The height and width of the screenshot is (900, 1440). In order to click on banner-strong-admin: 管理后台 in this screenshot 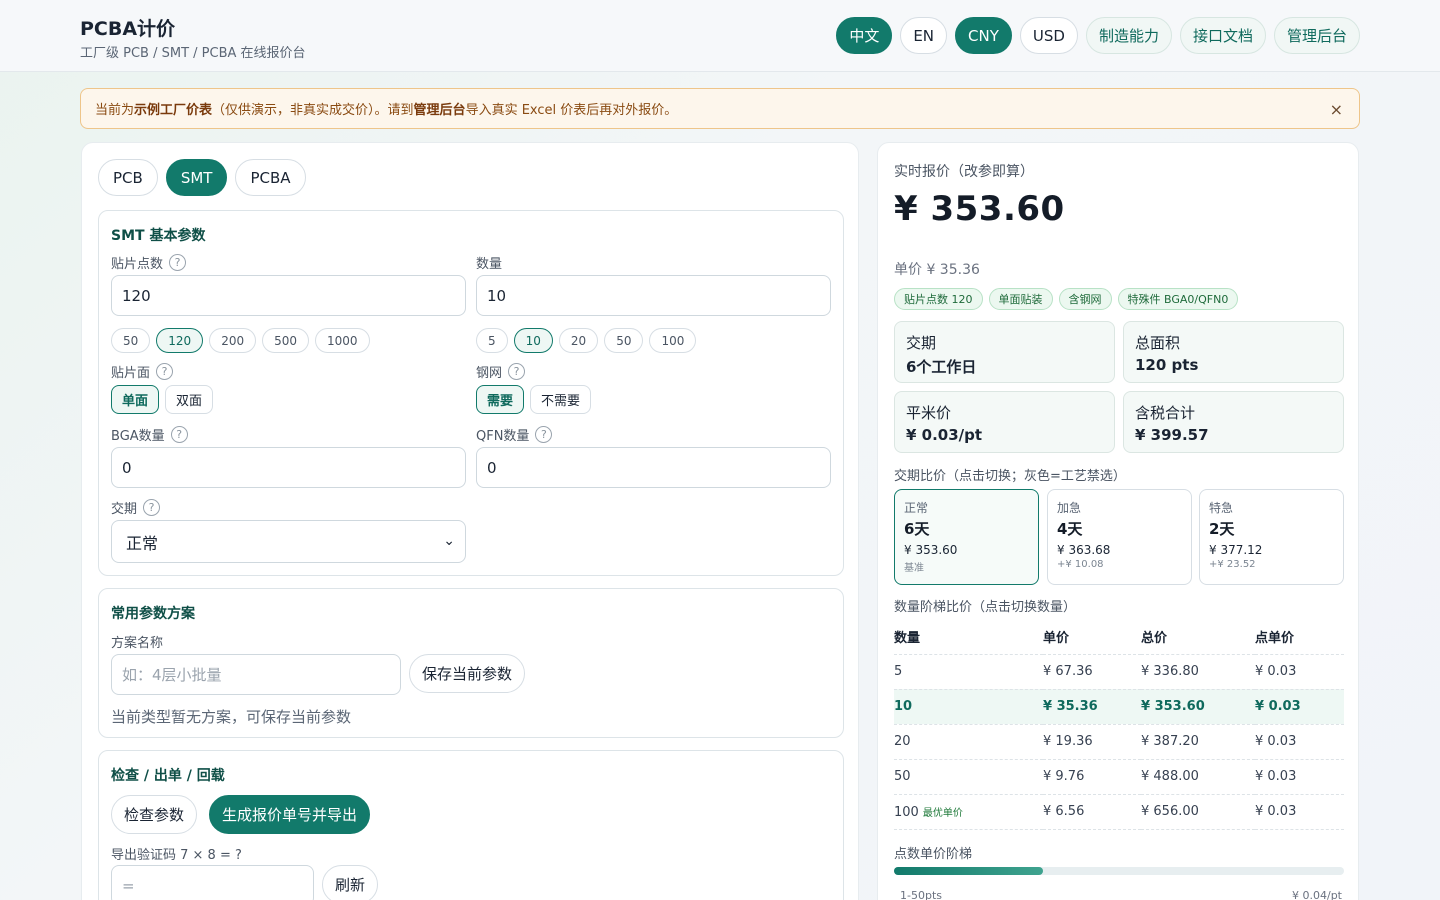, I will do `click(439, 110)`.